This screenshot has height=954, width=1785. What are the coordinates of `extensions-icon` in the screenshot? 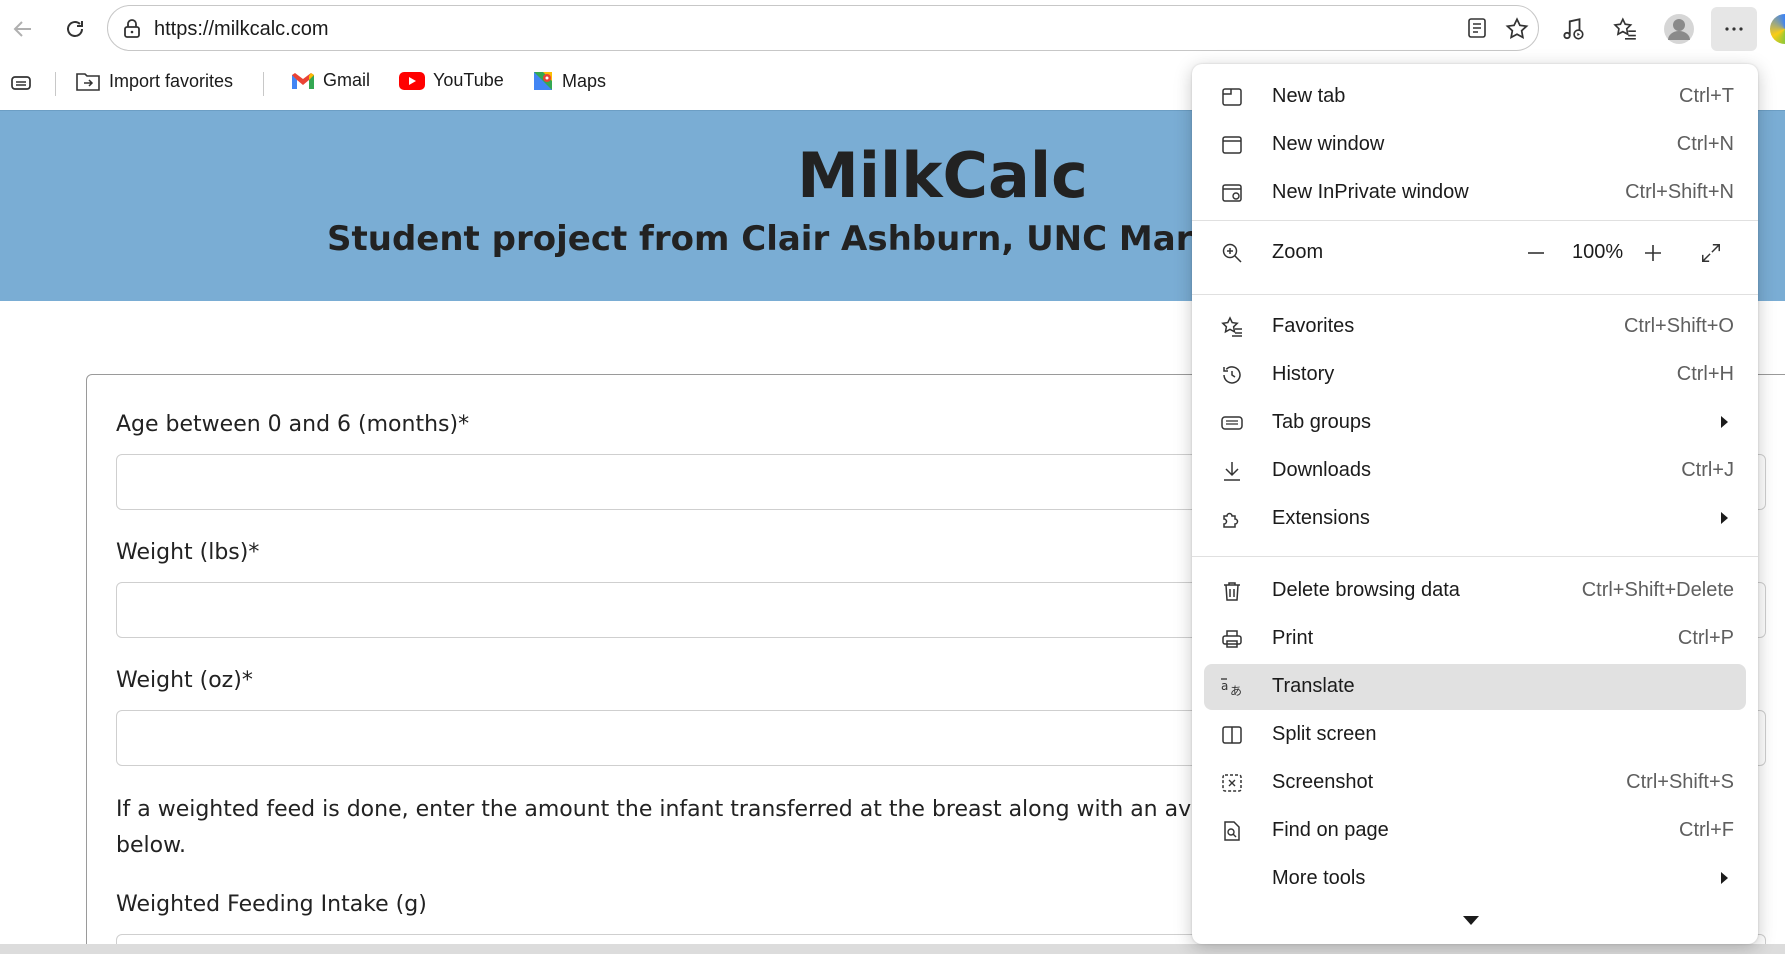 It's located at (1231, 520).